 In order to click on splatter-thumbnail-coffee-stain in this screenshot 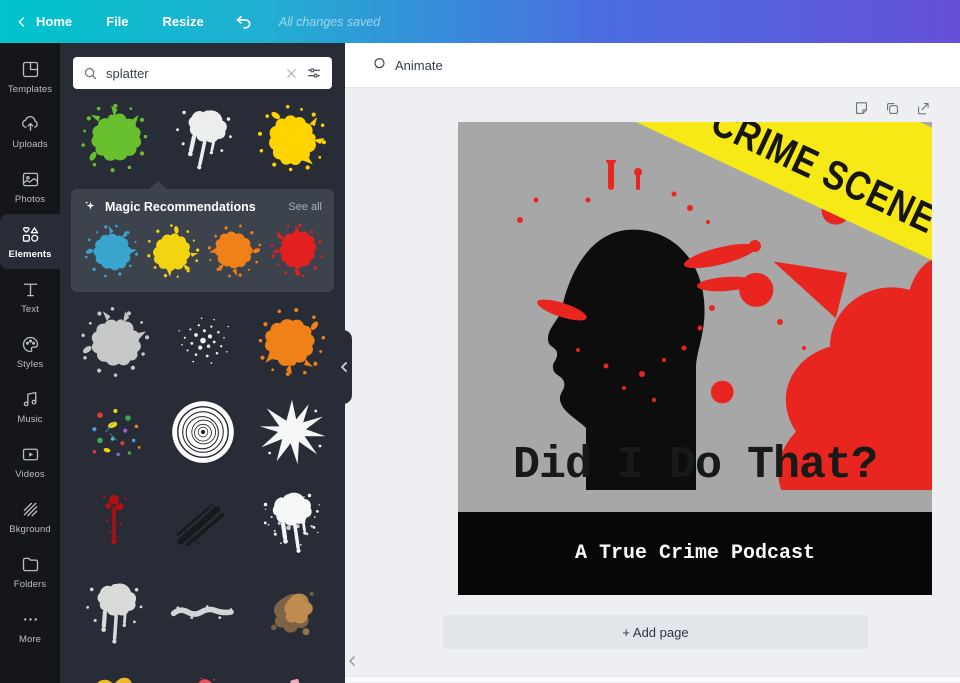, I will do `click(291, 612)`.